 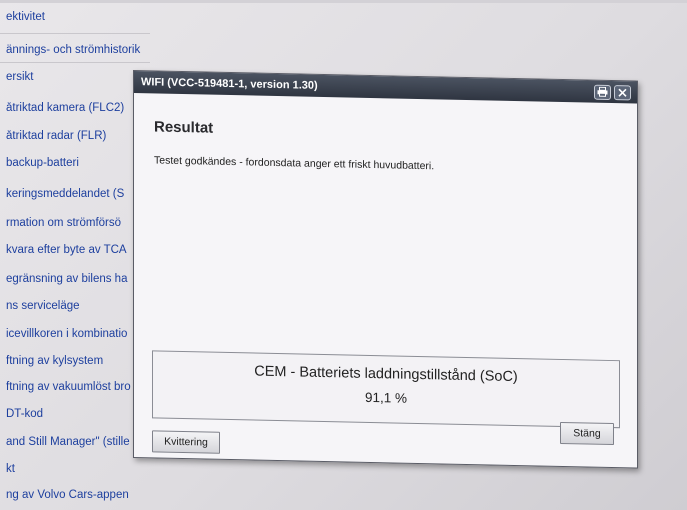 I want to click on bg-link-11: ns serviceläge, so click(x=78, y=306).